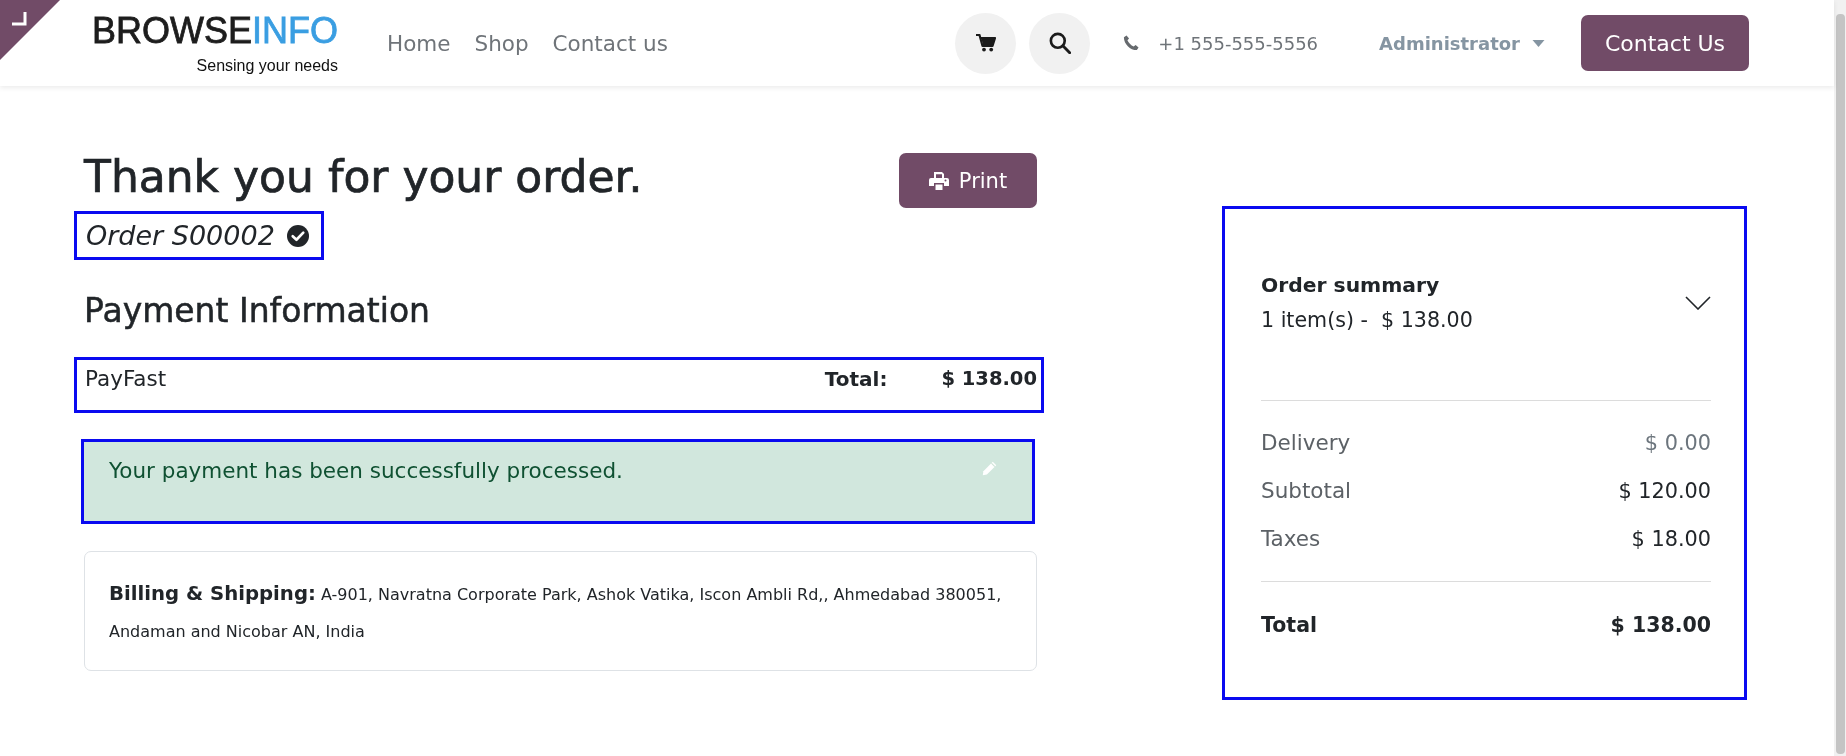  What do you see at coordinates (985, 43) in the screenshot?
I see `cart-icon` at bounding box center [985, 43].